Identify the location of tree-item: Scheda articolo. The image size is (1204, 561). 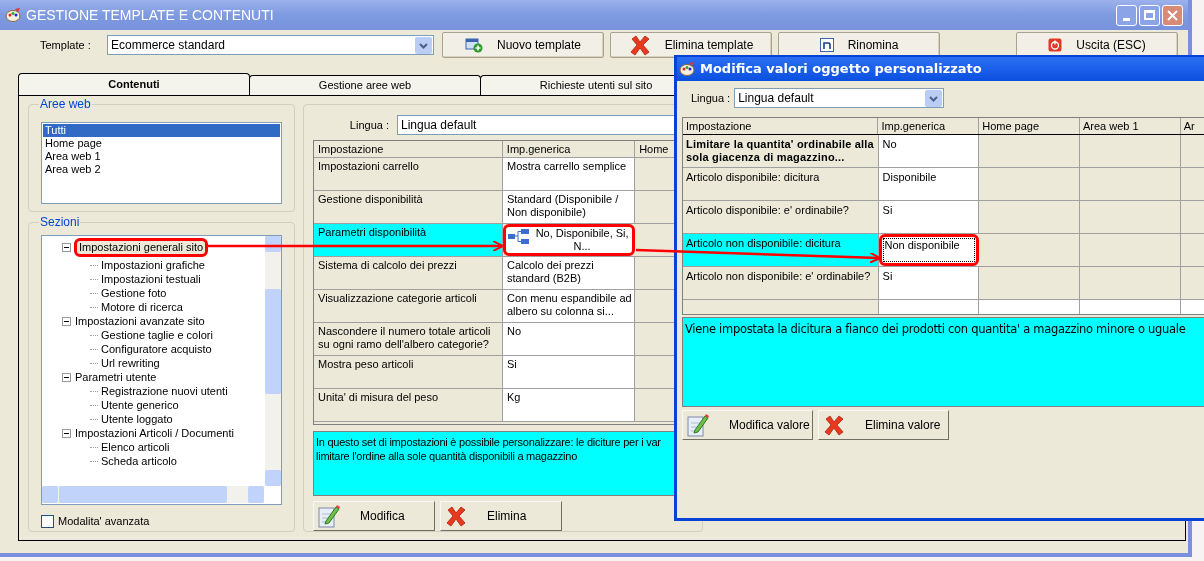
(139, 461).